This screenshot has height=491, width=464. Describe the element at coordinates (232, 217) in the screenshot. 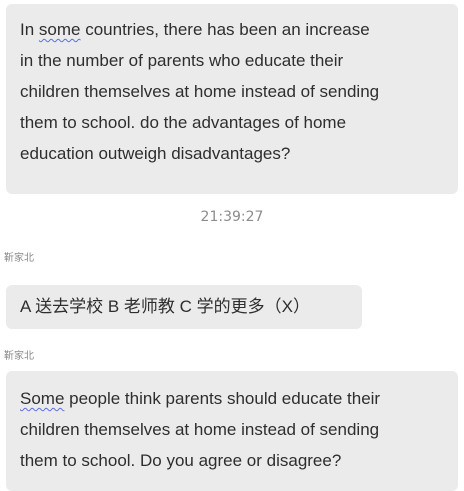

I see `message-timestamp: 21:39:27` at that location.